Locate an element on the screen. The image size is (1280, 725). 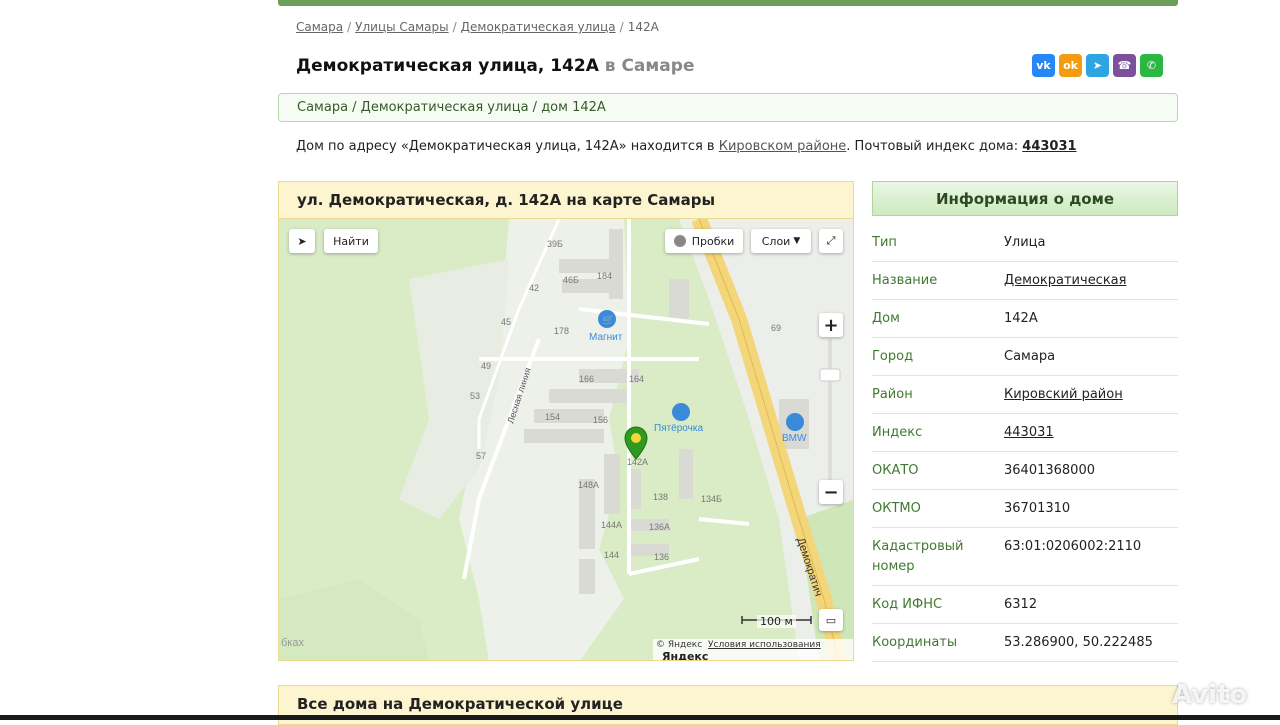
page-title-city: в Самаре is located at coordinates (649, 66).